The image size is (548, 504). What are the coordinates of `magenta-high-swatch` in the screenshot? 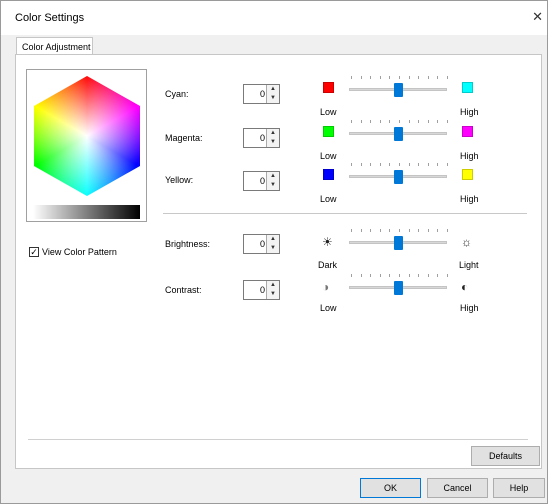 It's located at (467, 131).